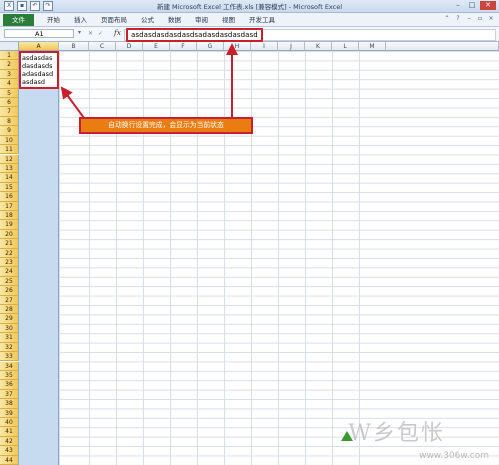 The width and height of the screenshot is (499, 465). I want to click on tab-home: 开始, so click(53, 20).